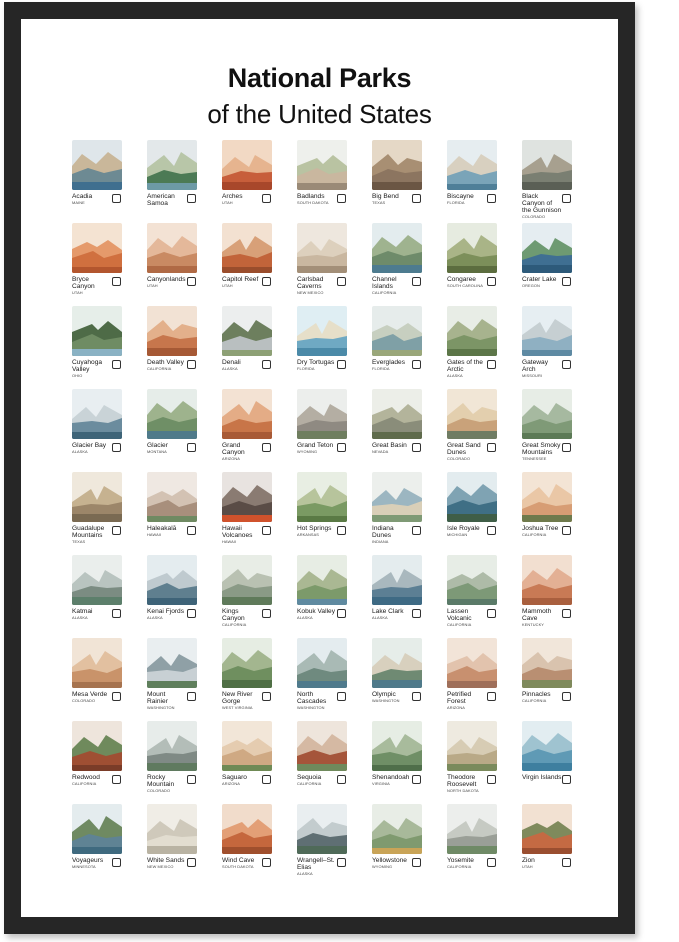  I want to click on park-name: Great Smoky Mountains TENNESSEE, so click(542, 451).